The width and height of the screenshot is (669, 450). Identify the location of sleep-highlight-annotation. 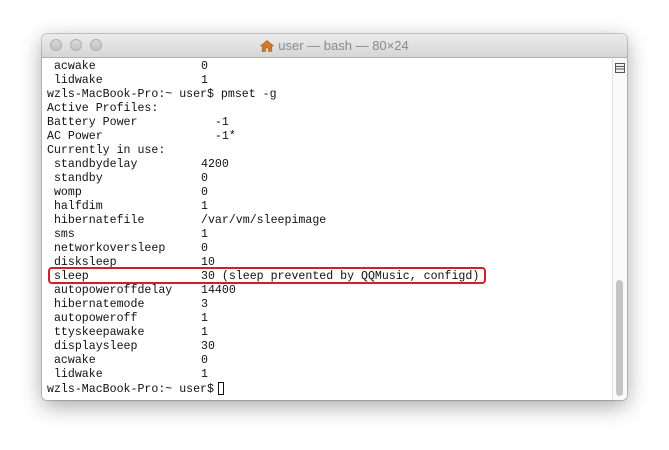
(267, 275).